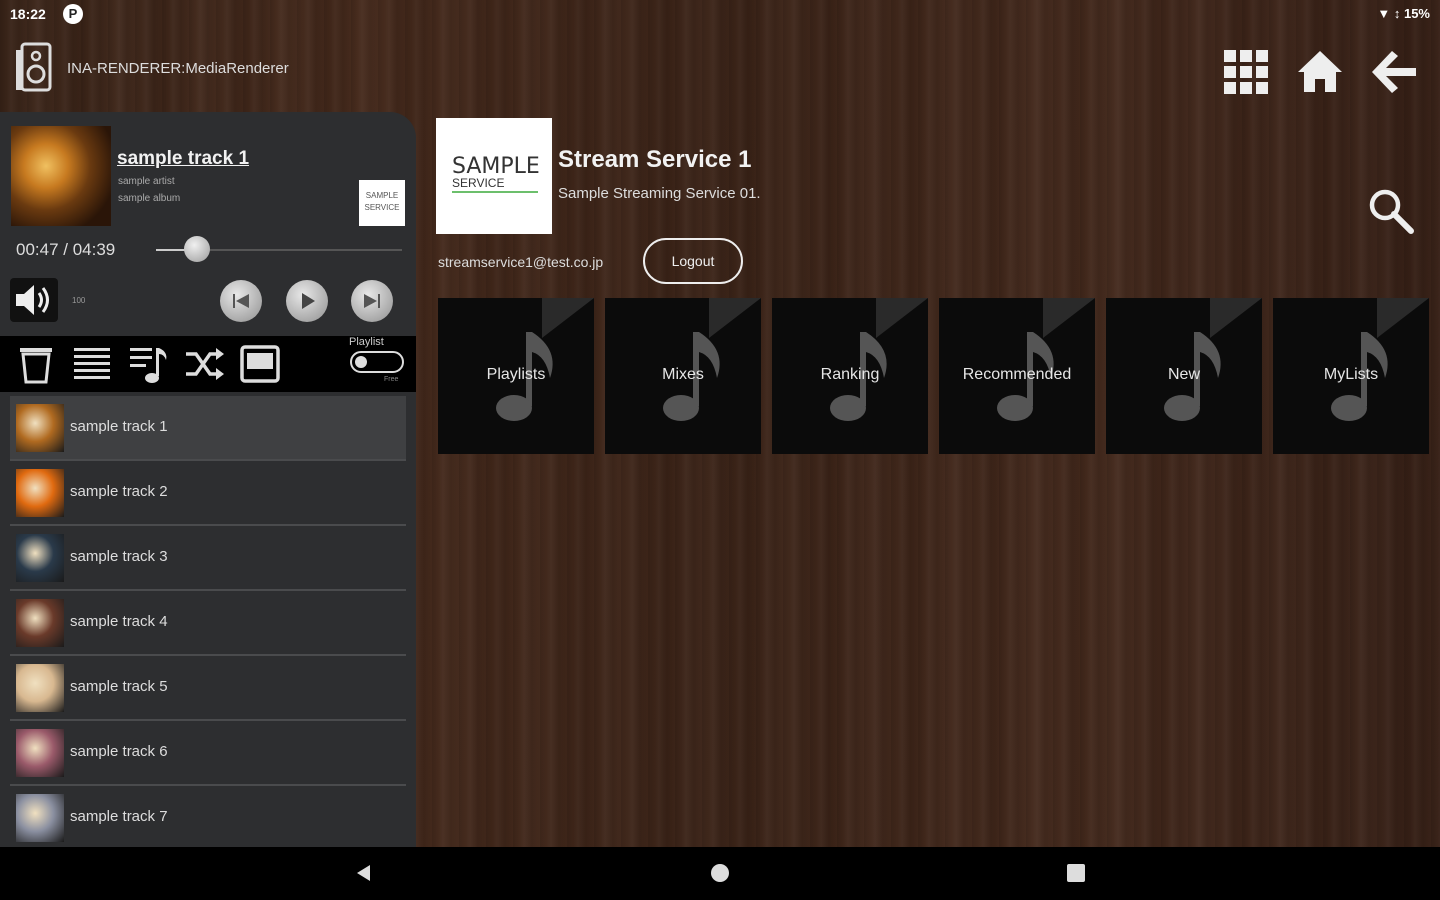  What do you see at coordinates (36, 364) in the screenshot?
I see `trash-icon` at bounding box center [36, 364].